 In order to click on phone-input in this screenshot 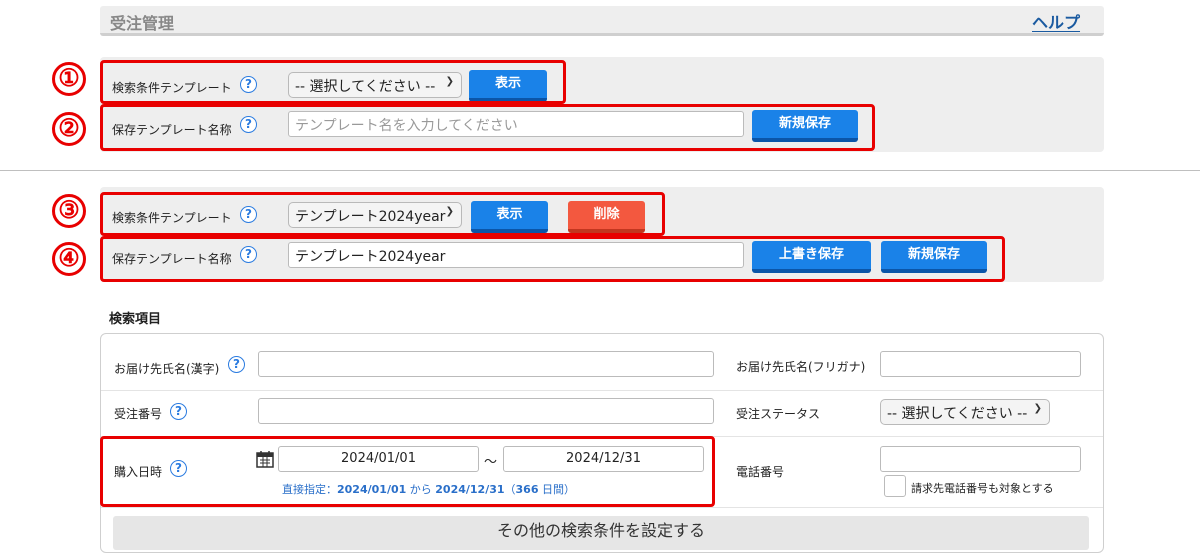, I will do `click(980, 459)`.